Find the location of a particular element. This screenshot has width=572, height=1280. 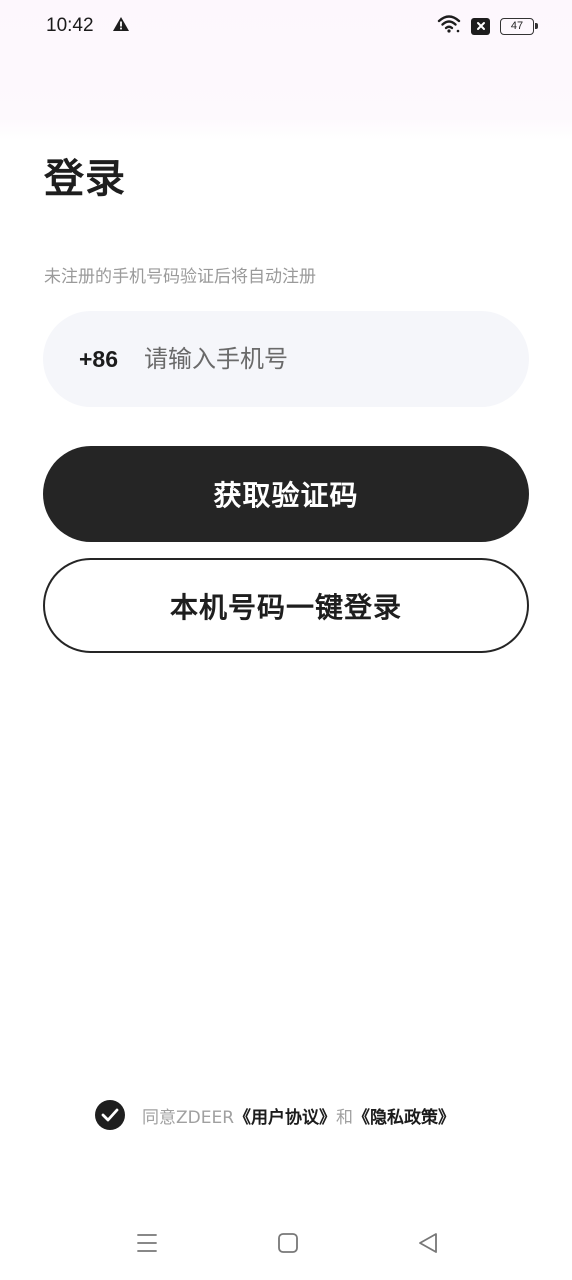

system-nav-bar is located at coordinates (286, 1245).